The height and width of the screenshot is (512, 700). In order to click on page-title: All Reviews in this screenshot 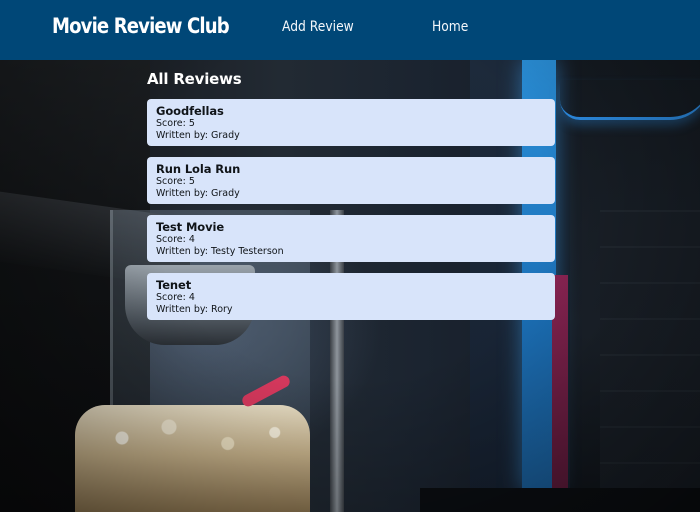, I will do `click(194, 79)`.